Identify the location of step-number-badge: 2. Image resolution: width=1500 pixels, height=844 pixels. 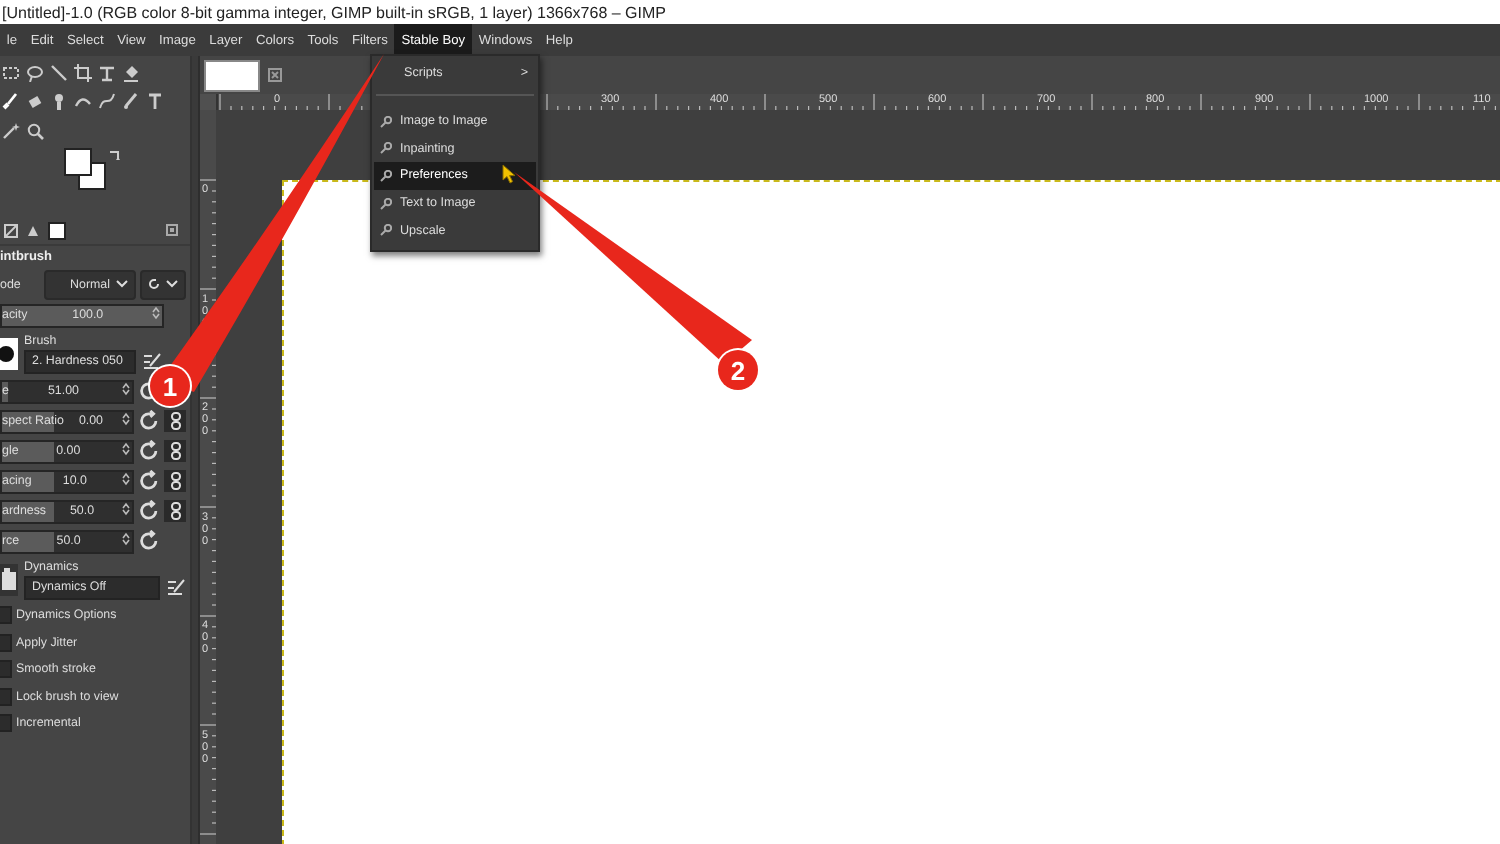
(738, 370).